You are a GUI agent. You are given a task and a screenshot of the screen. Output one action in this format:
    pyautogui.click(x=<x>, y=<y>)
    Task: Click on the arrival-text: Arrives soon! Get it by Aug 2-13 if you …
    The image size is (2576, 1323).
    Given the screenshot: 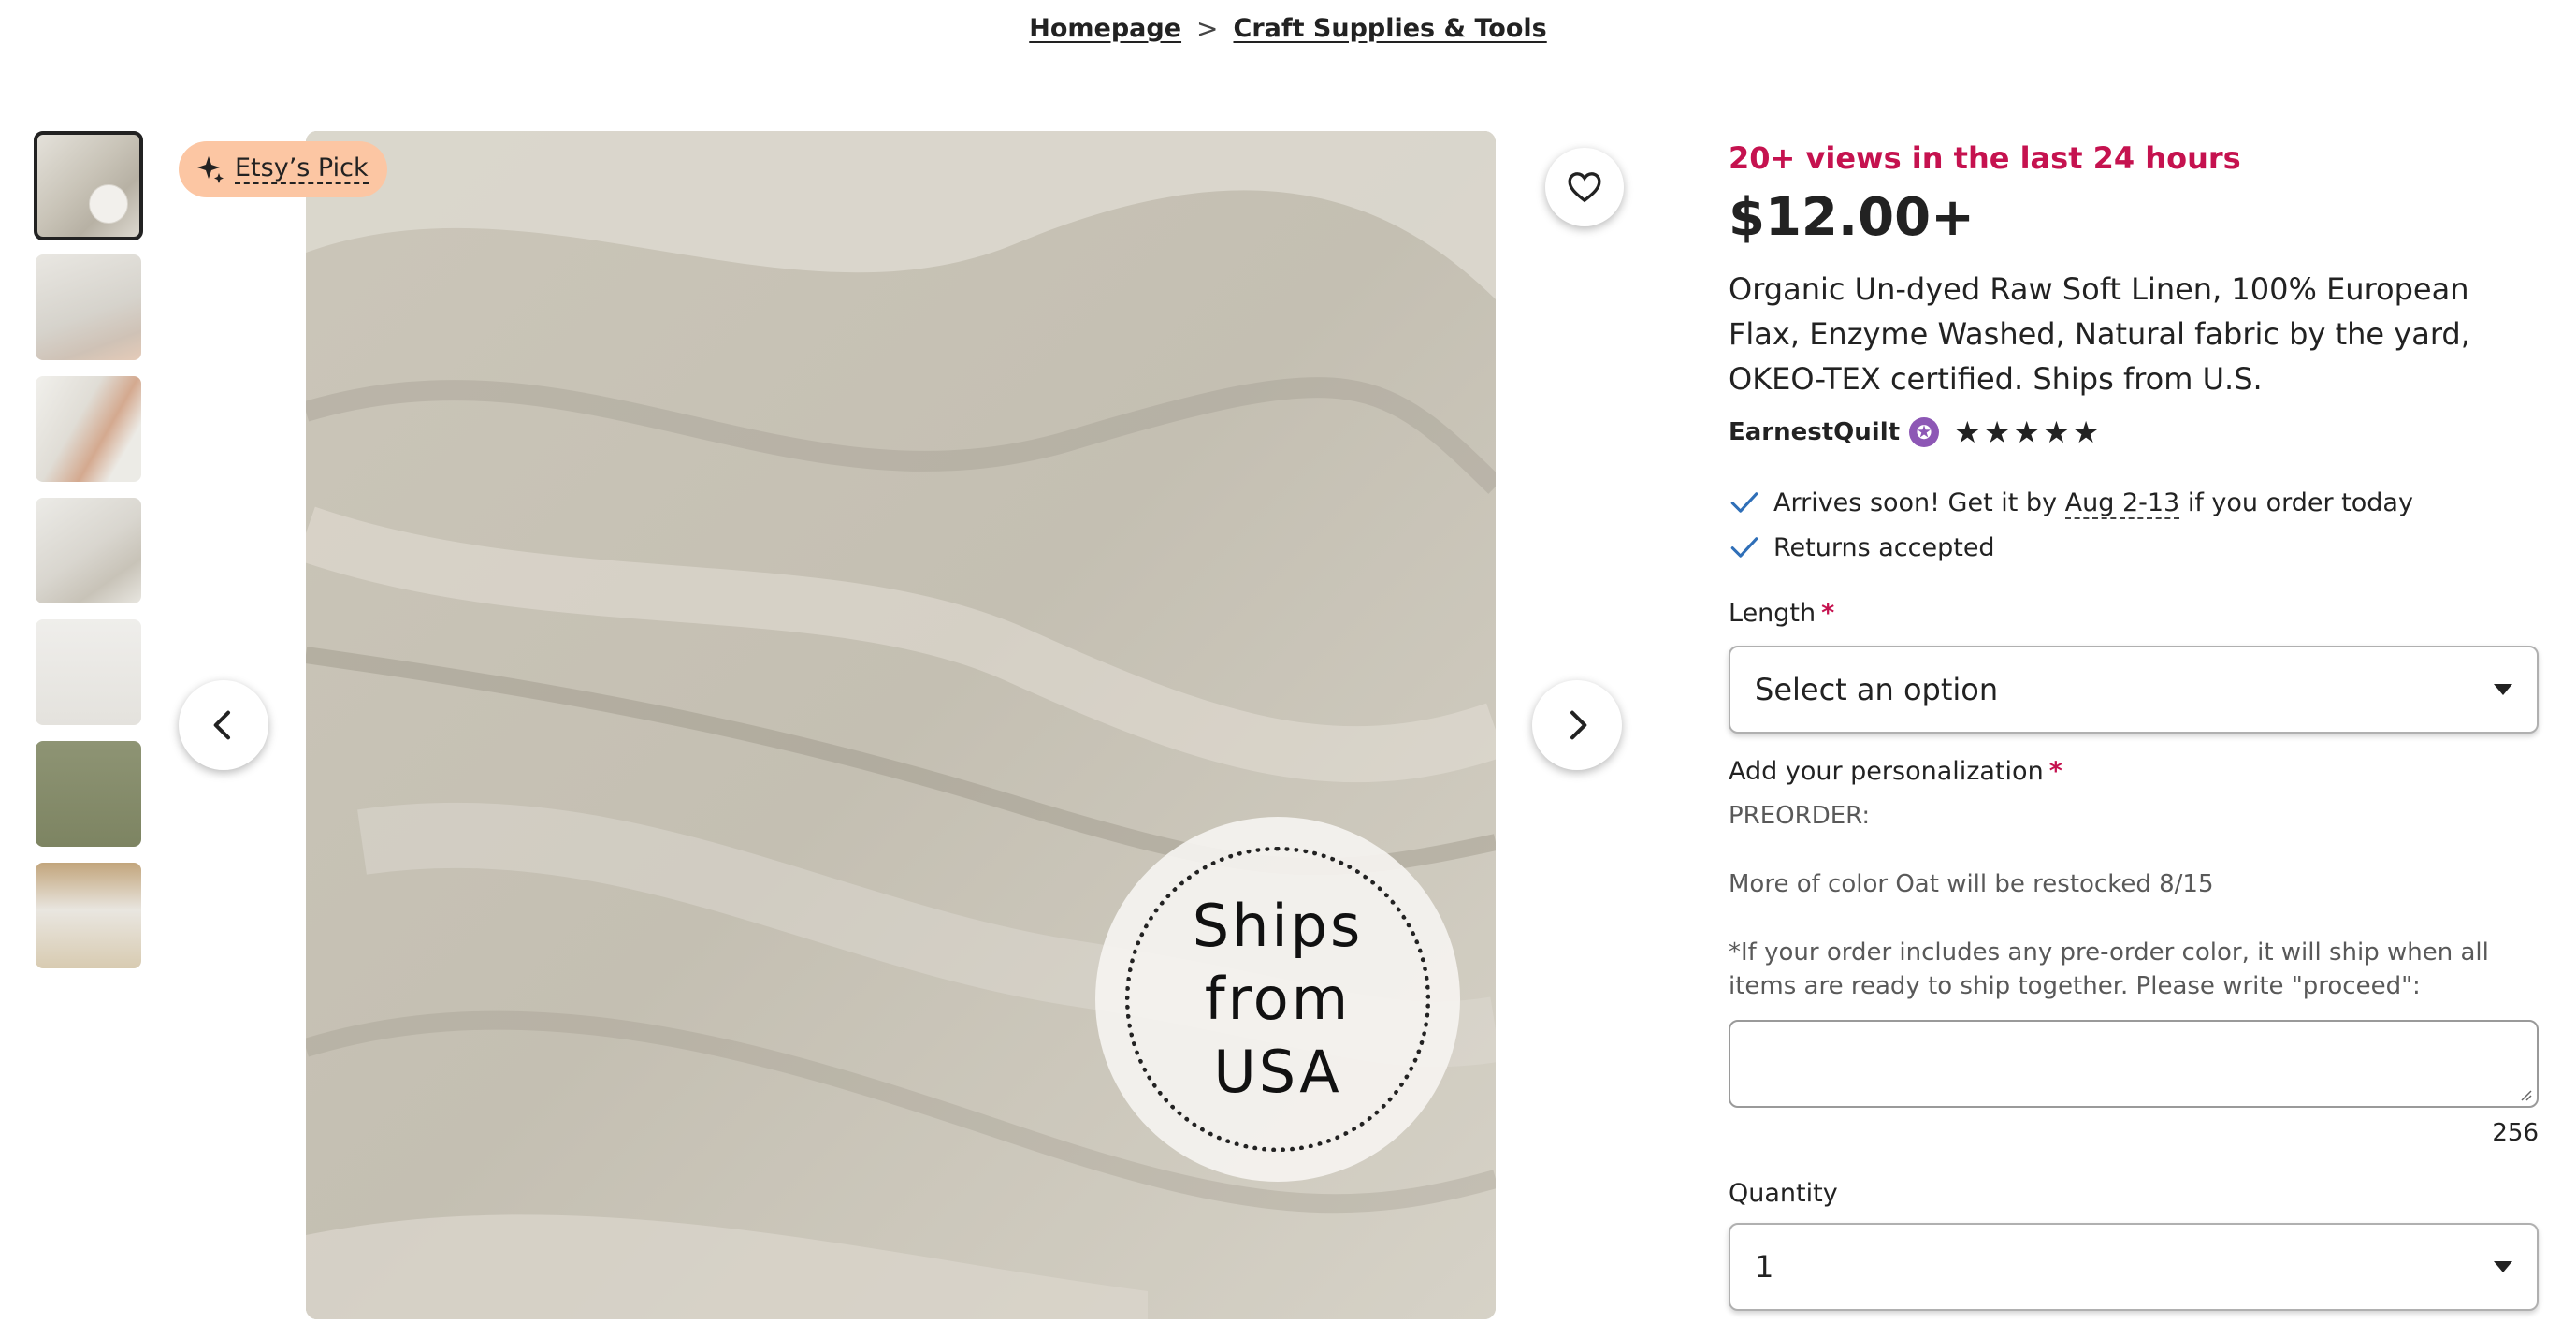 What is the action you would take?
    pyautogui.click(x=2093, y=503)
    